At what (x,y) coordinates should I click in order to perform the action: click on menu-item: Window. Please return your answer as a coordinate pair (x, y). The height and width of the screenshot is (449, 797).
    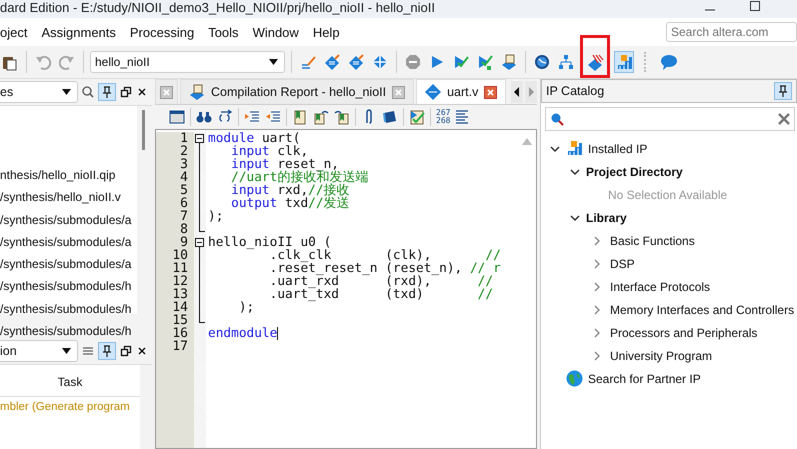
    Looking at the image, I should click on (275, 32).